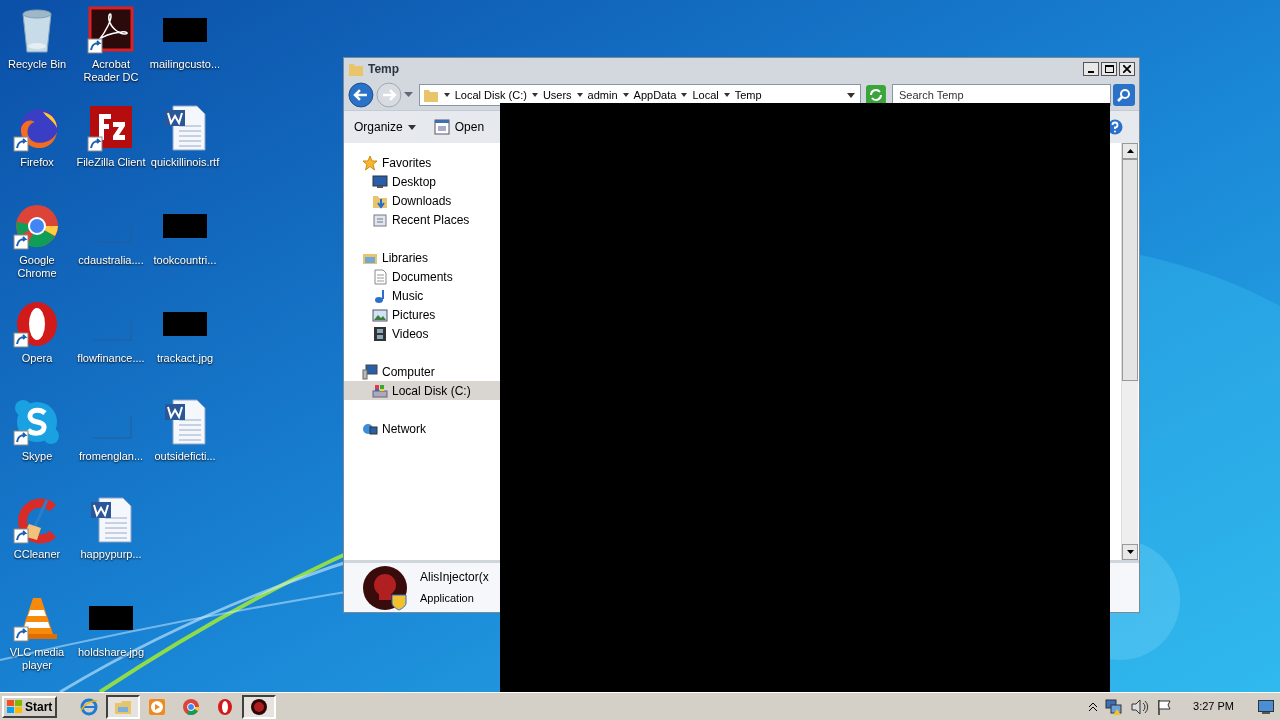  Describe the element at coordinates (111, 128) in the screenshot. I see `zigzag-logo-icon` at that location.